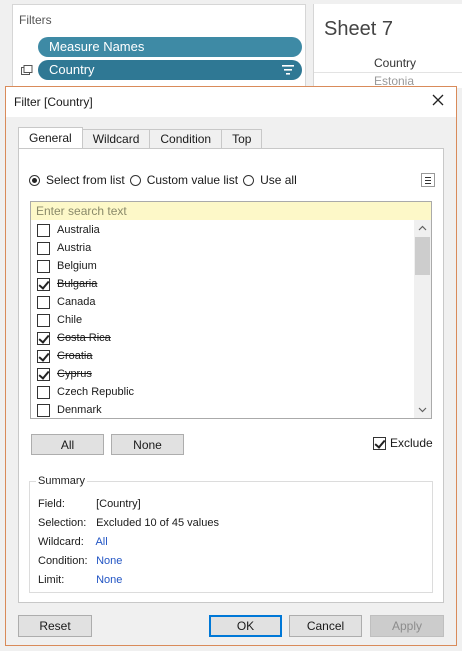 This screenshot has width=462, height=651. Describe the element at coordinates (422, 409) in the screenshot. I see `chevron-down-icon` at that location.